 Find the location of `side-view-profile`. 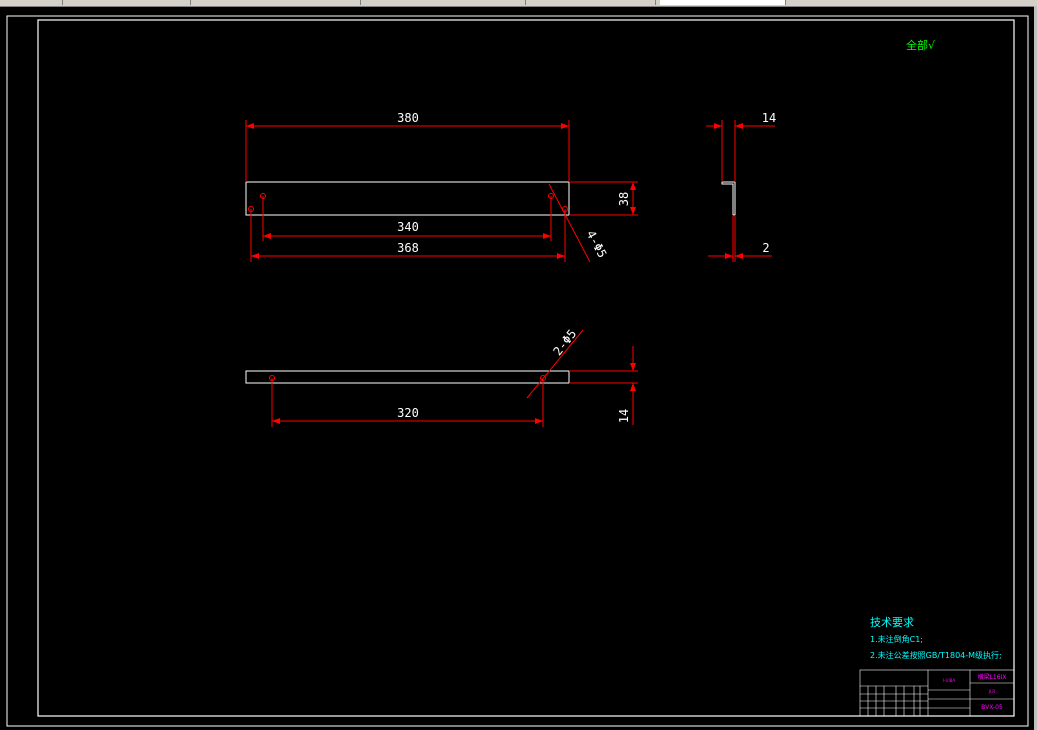

side-view-profile is located at coordinates (728, 198).